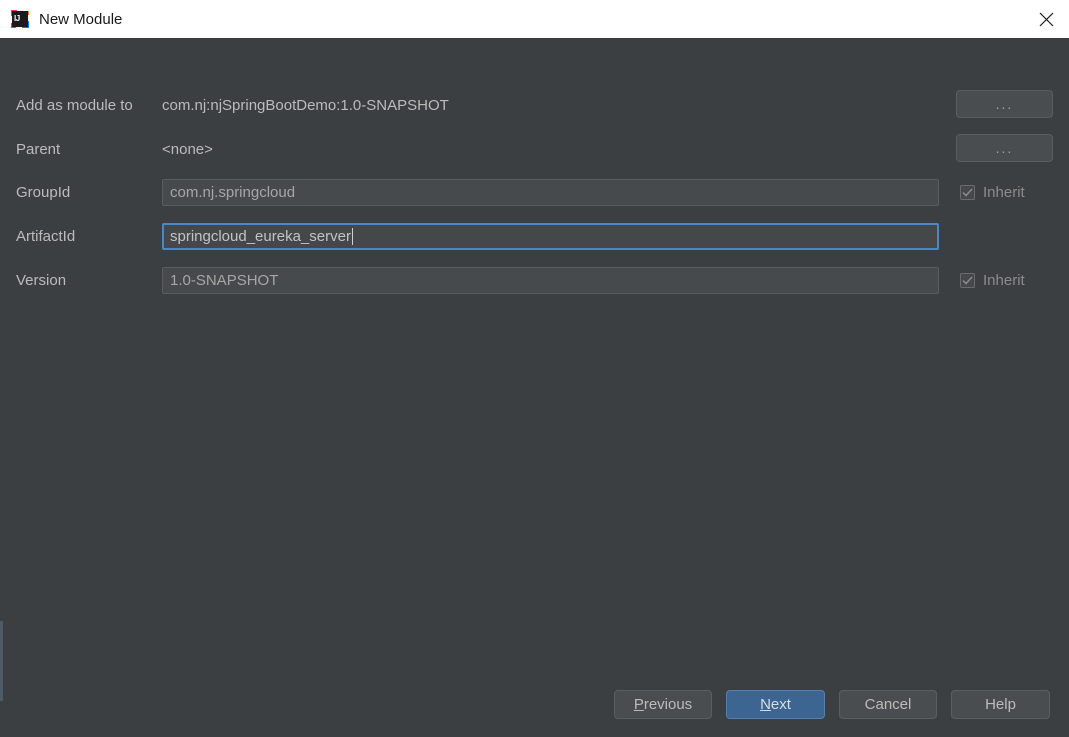  I want to click on label-artifactid: ArtifactId, so click(46, 236).